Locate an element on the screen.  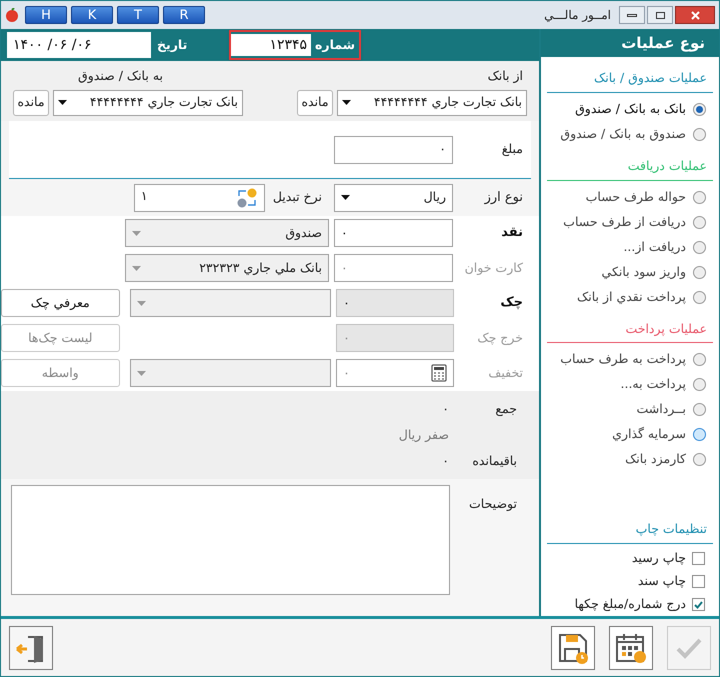
payment-label: کارت خوان is located at coordinates (493, 267).